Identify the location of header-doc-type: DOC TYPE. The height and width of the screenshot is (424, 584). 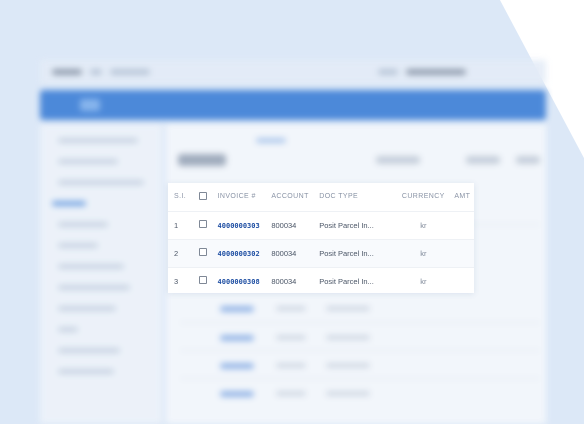
(355, 197).